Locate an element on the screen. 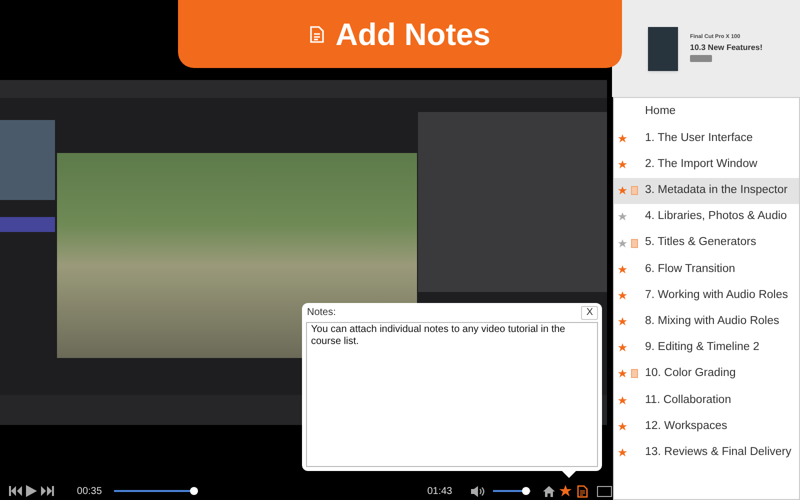 Image resolution: width=800 pixels, height=500 pixels. home-icon is located at coordinates (549, 491).